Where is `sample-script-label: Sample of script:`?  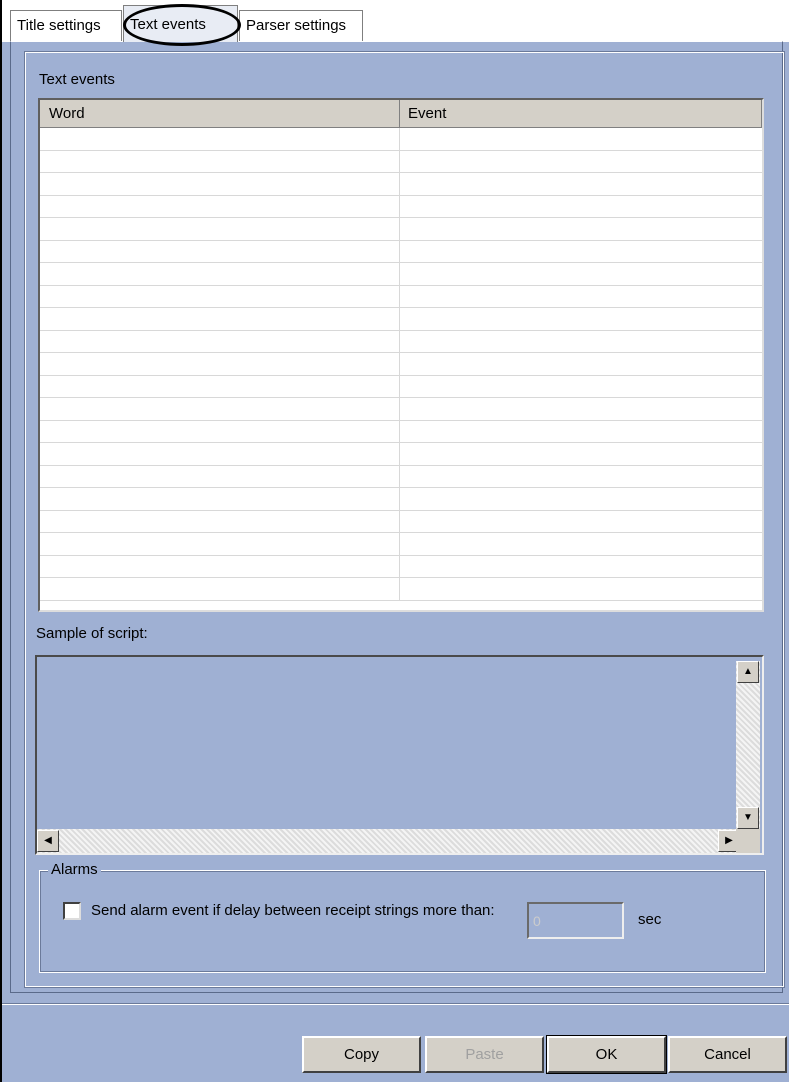 sample-script-label: Sample of script: is located at coordinates (92, 633).